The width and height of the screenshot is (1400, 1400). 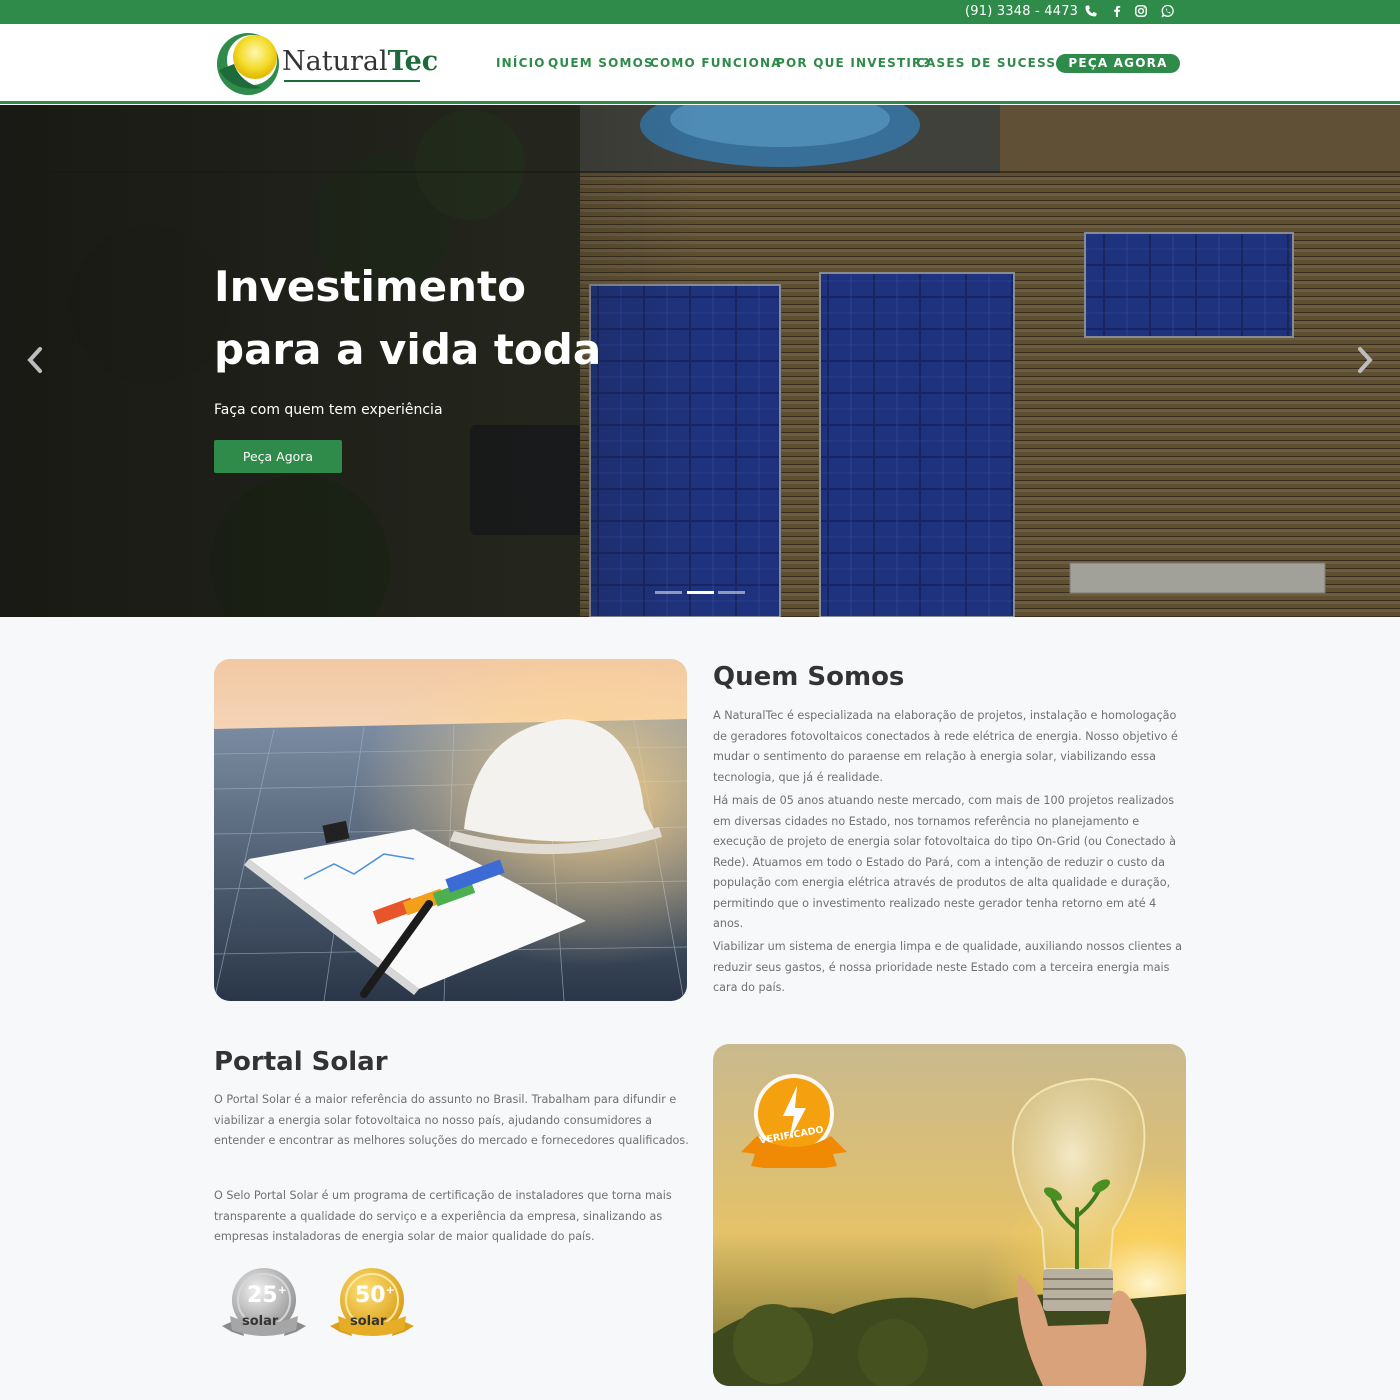 I want to click on logo-wordmark: NaturalTec, so click(x=360, y=61).